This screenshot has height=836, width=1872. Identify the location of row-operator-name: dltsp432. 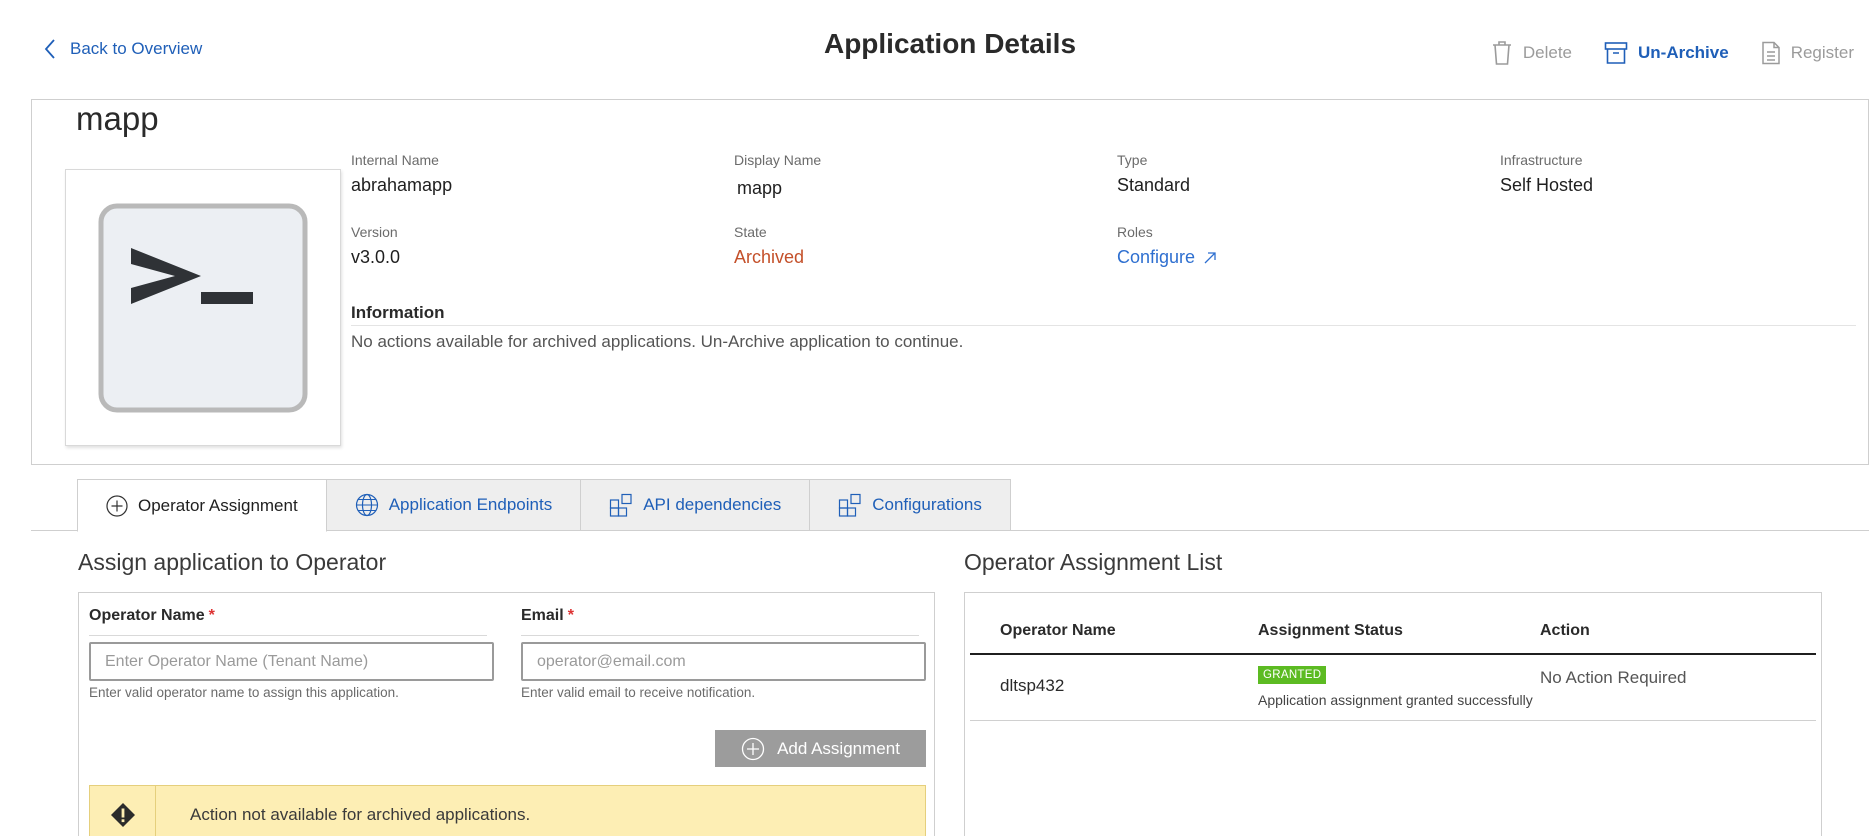
(1032, 685).